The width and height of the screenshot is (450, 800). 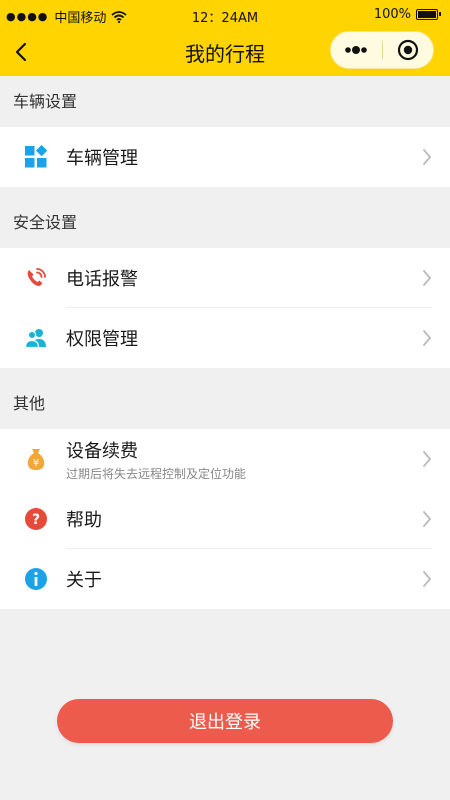 I want to click on target-close-icon, so click(x=407, y=50).